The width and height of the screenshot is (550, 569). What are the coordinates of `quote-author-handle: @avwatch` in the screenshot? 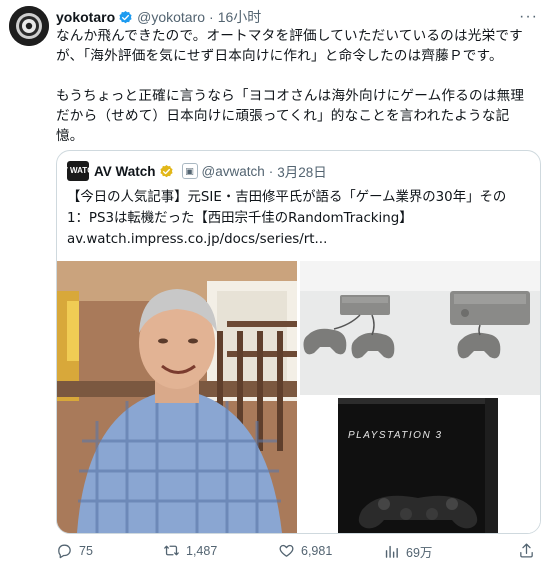 It's located at (233, 171).